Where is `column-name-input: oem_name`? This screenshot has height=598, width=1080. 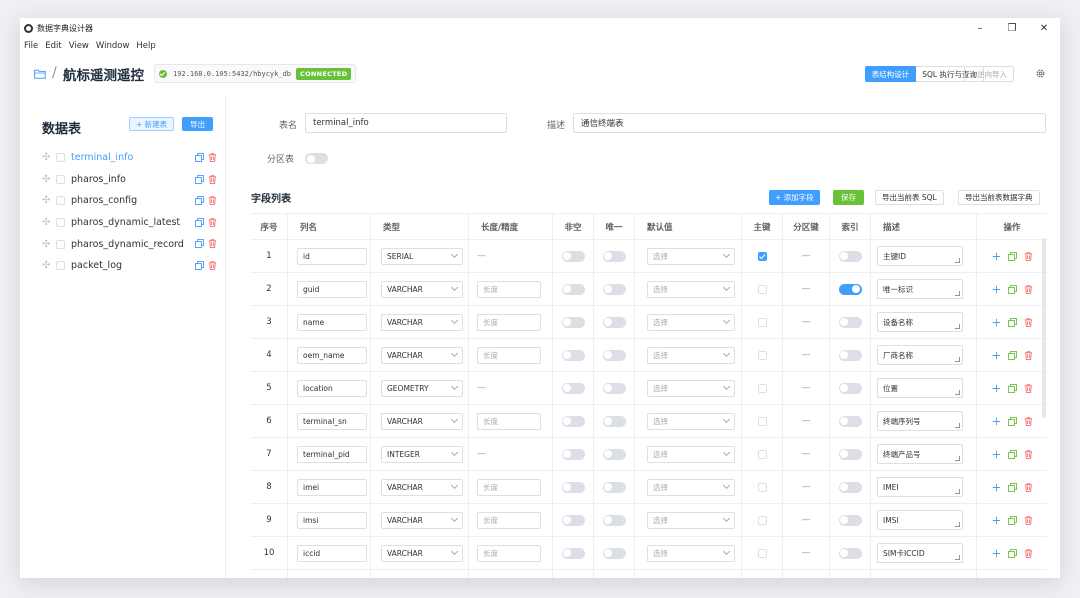 column-name-input: oem_name is located at coordinates (332, 355).